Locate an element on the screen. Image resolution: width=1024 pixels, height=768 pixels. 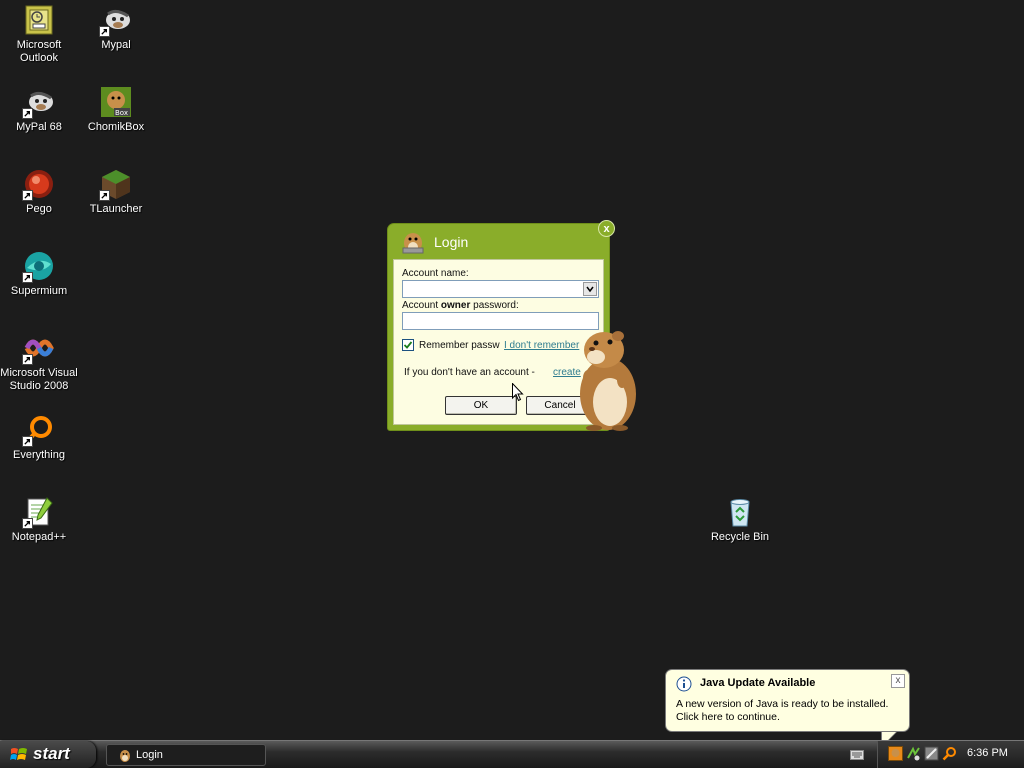
desktop-icon-outlook: Microsoft Outlook is located at coordinates (39, 34).